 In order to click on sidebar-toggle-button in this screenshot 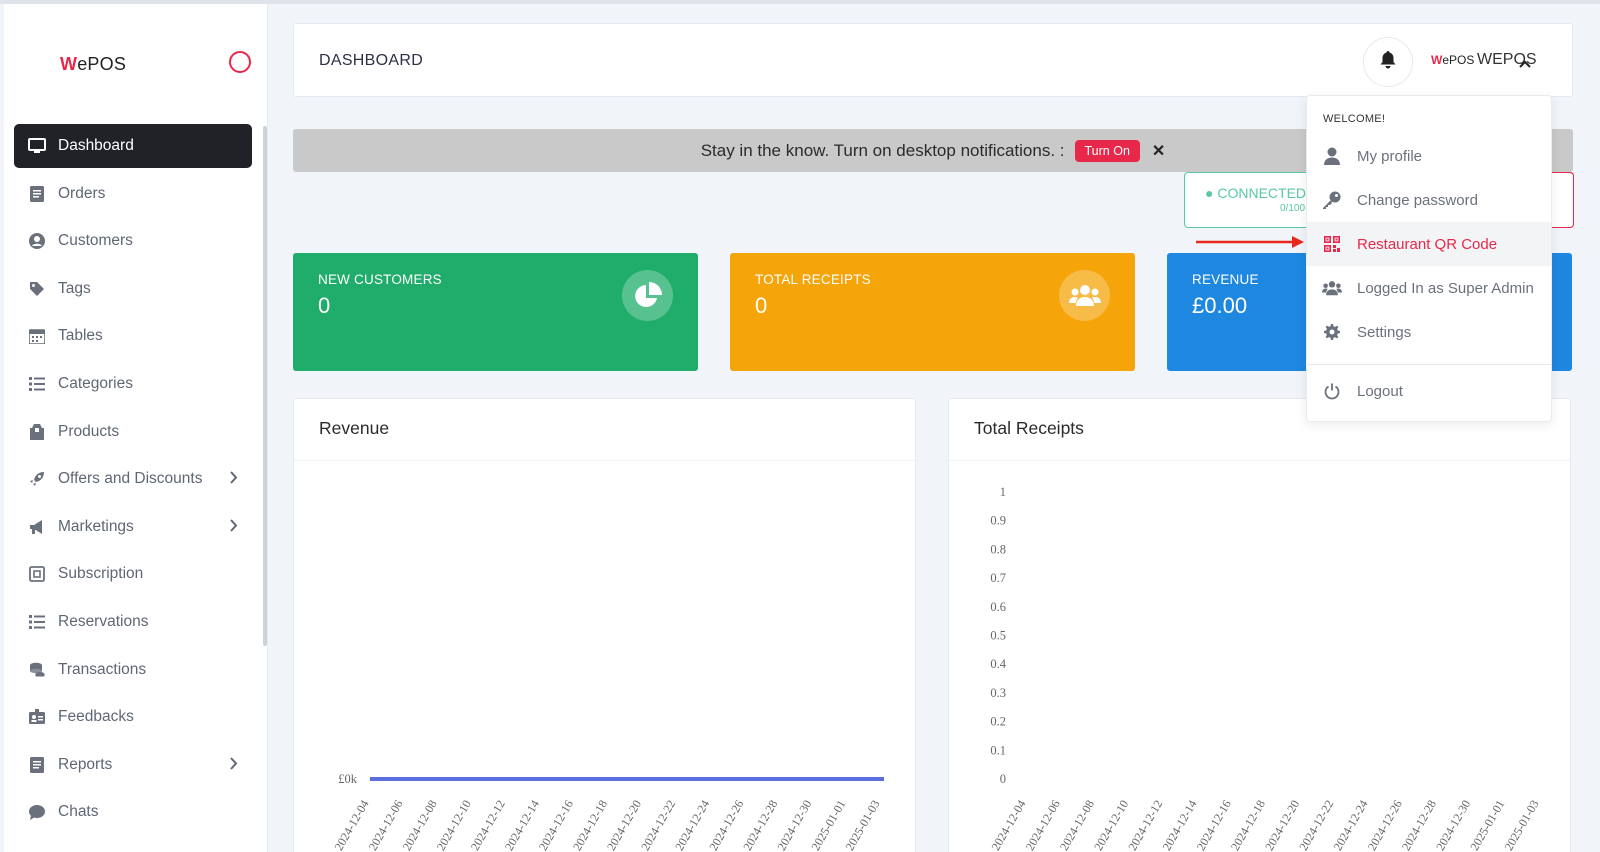, I will do `click(240, 62)`.